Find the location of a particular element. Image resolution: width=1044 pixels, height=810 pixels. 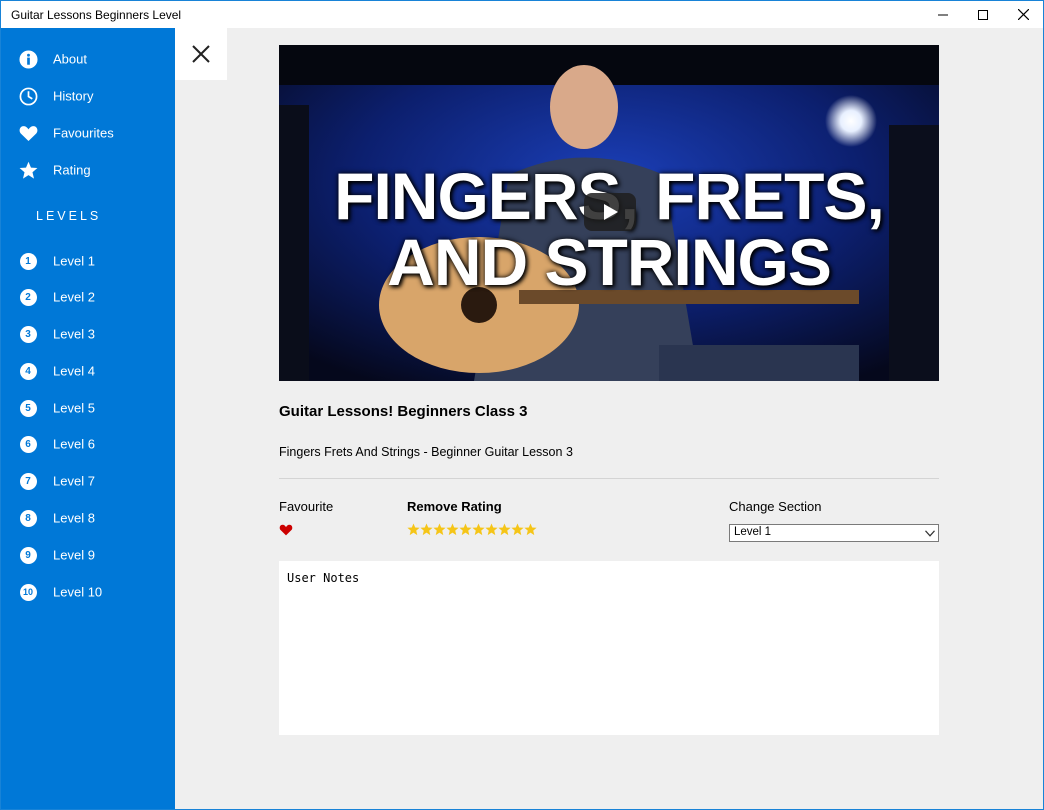

favourite-toggle is located at coordinates (286, 532).